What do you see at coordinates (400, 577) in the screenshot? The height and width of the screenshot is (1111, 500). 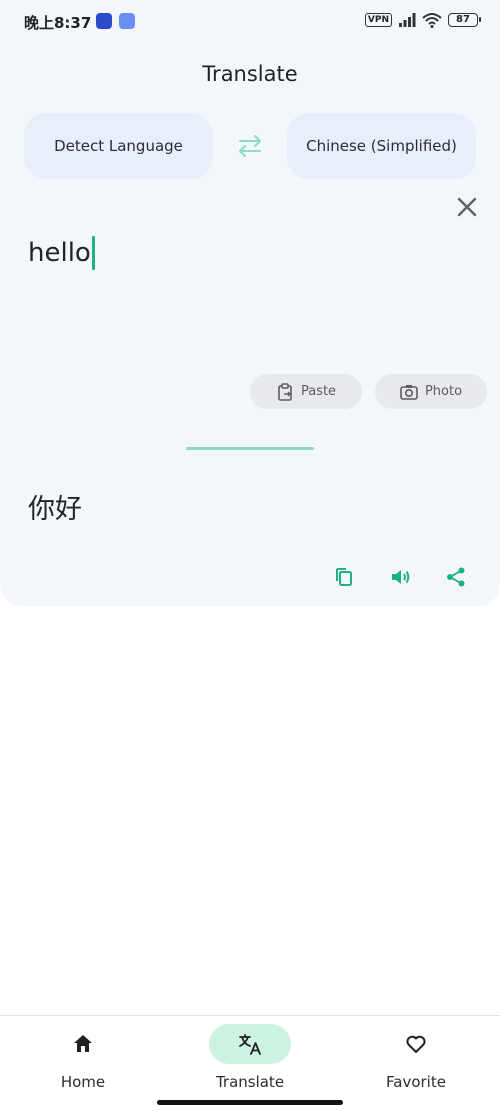 I see `speaker-icon` at bounding box center [400, 577].